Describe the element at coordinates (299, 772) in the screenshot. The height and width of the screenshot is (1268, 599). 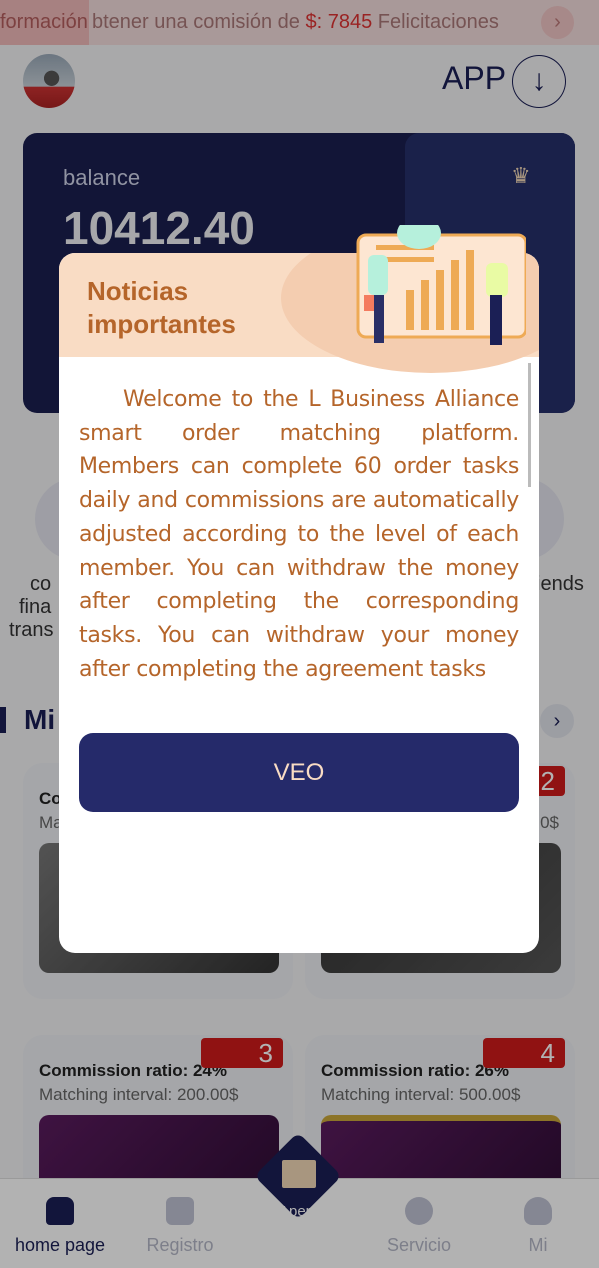
I see `veo-button: VEO` at that location.